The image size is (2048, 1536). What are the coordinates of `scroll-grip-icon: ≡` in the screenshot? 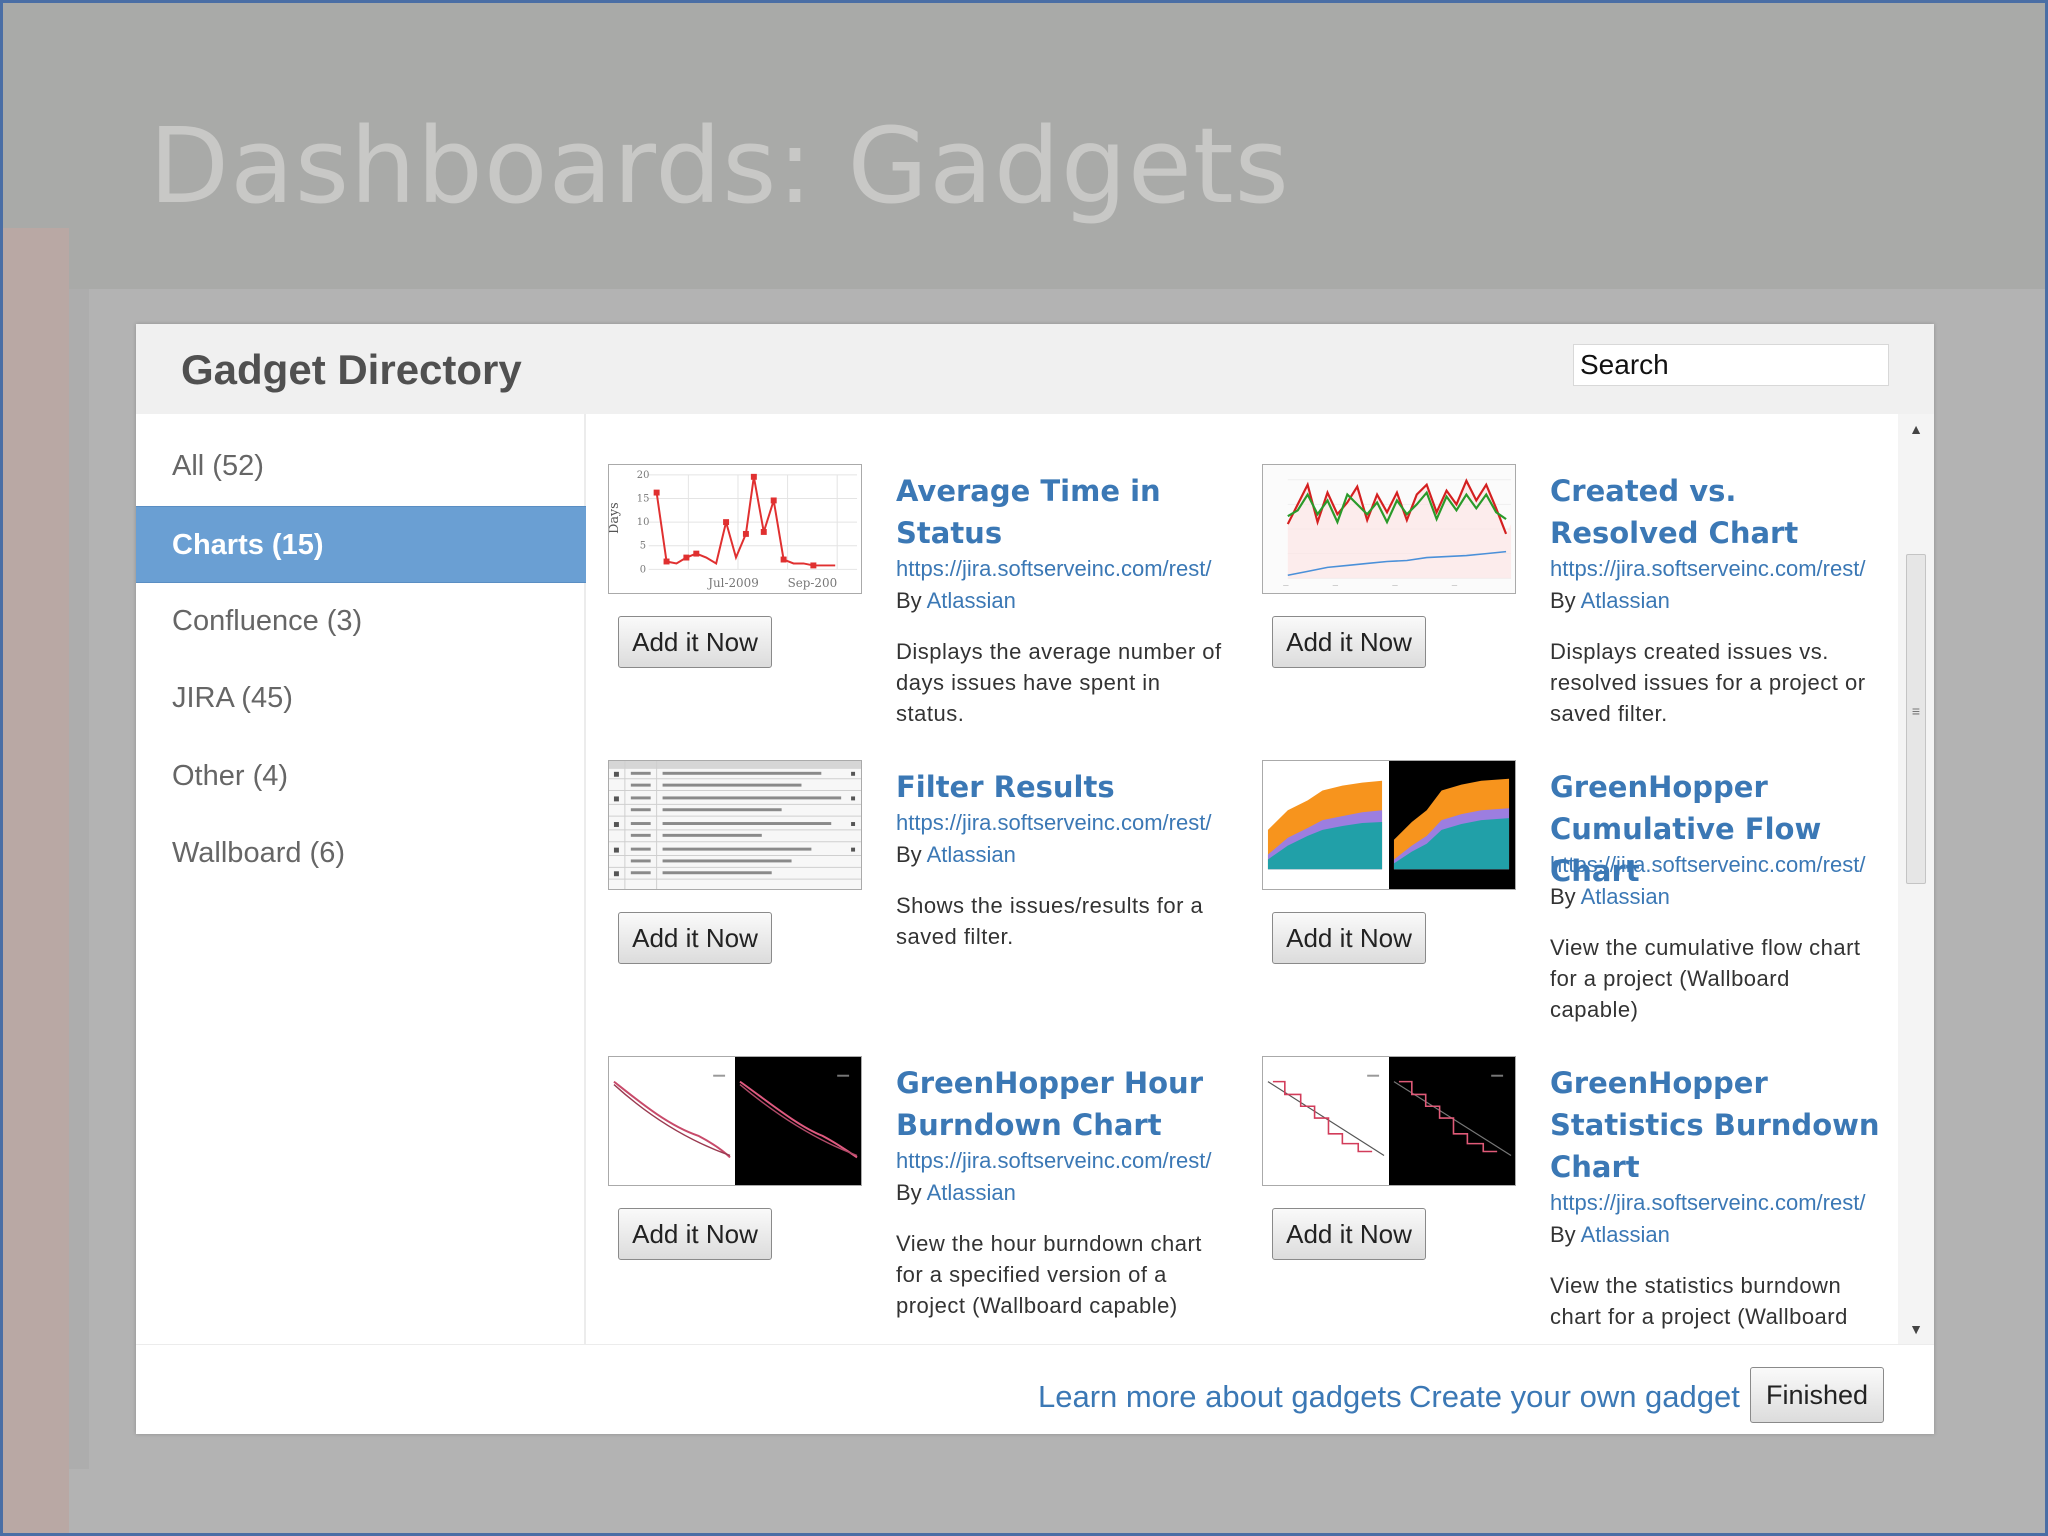 It's located at (1916, 711).